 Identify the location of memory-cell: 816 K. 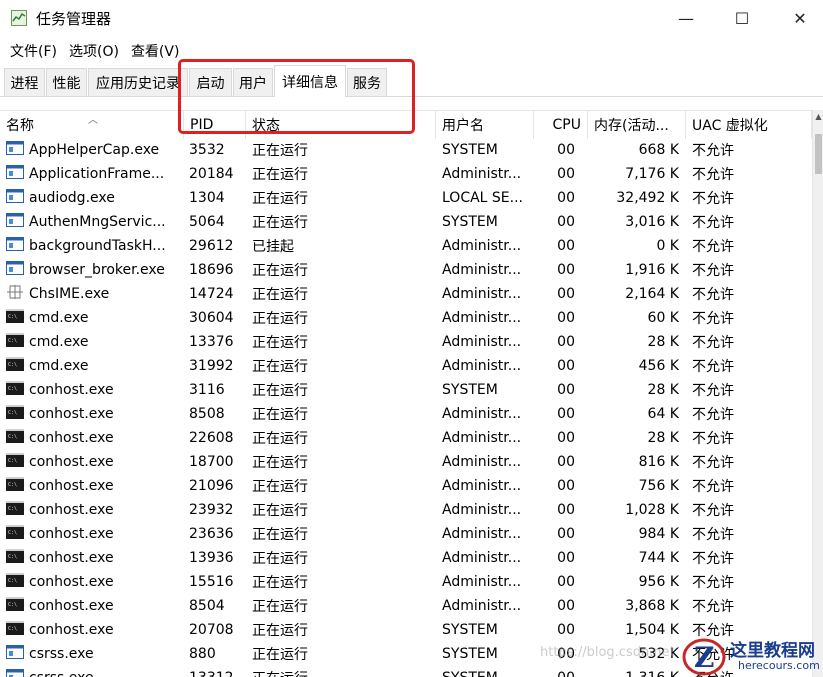
(658, 462).